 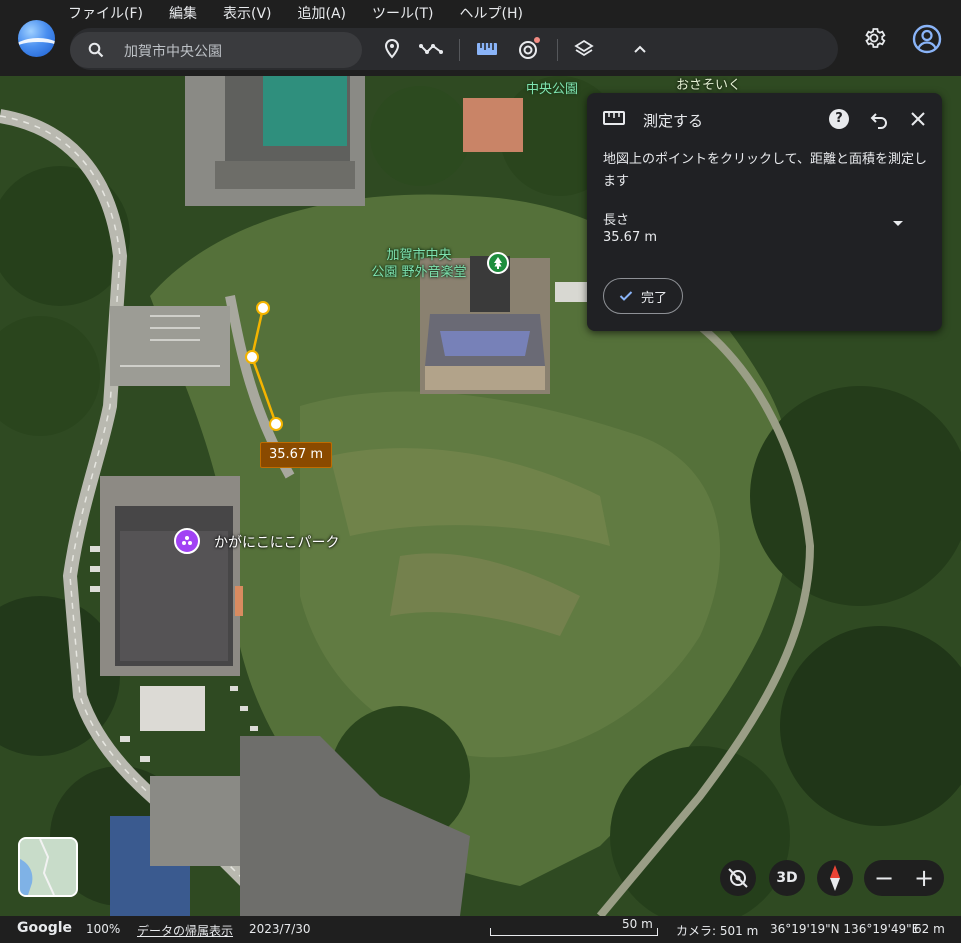 What do you see at coordinates (277, 543) in the screenshot?
I see `kaga-park-label: かがにこにこパーク` at bounding box center [277, 543].